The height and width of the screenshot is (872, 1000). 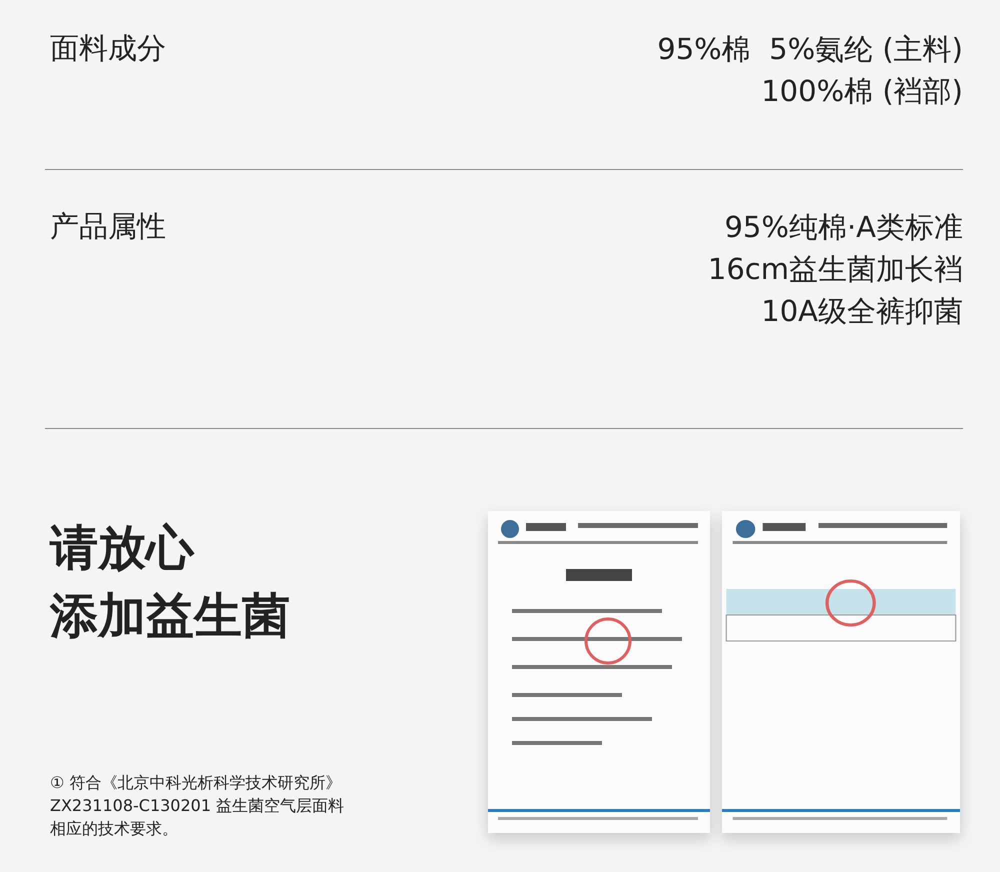 I want to click on spec-label: 产品属性, so click(x=108, y=226).